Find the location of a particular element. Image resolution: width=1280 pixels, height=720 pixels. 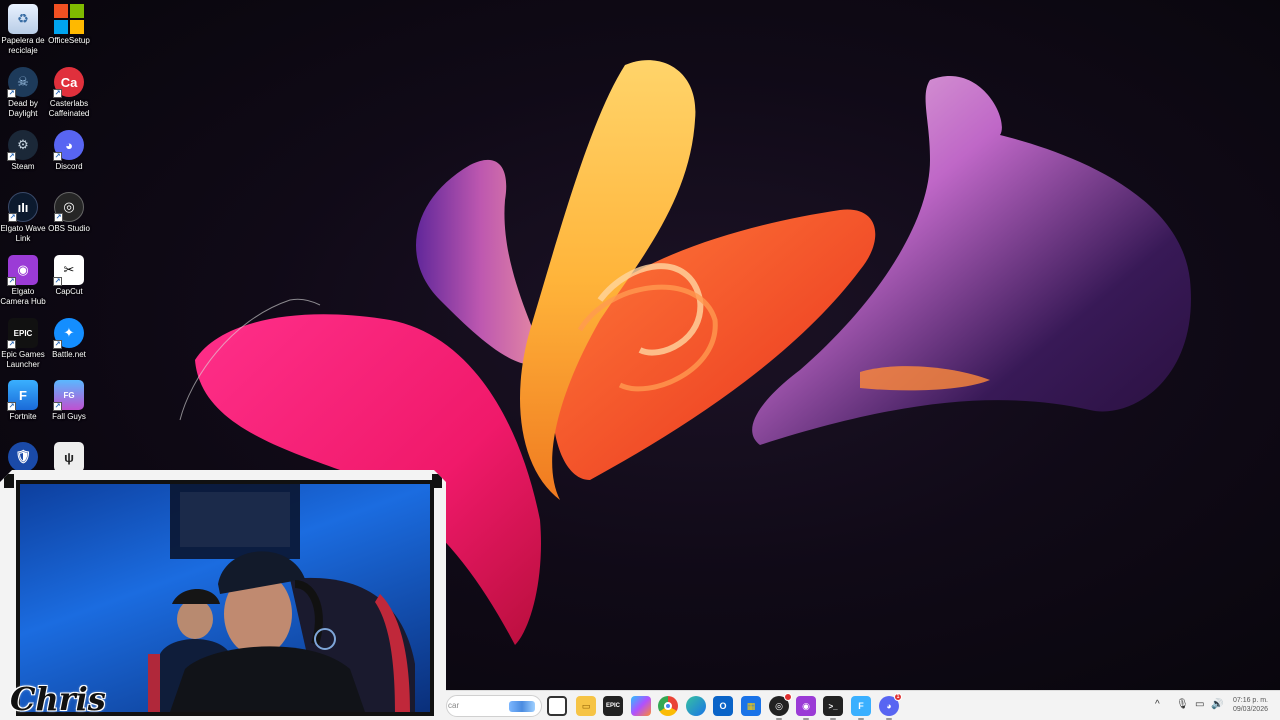

streamer-name-overlay: Chris is located at coordinates (58, 699).